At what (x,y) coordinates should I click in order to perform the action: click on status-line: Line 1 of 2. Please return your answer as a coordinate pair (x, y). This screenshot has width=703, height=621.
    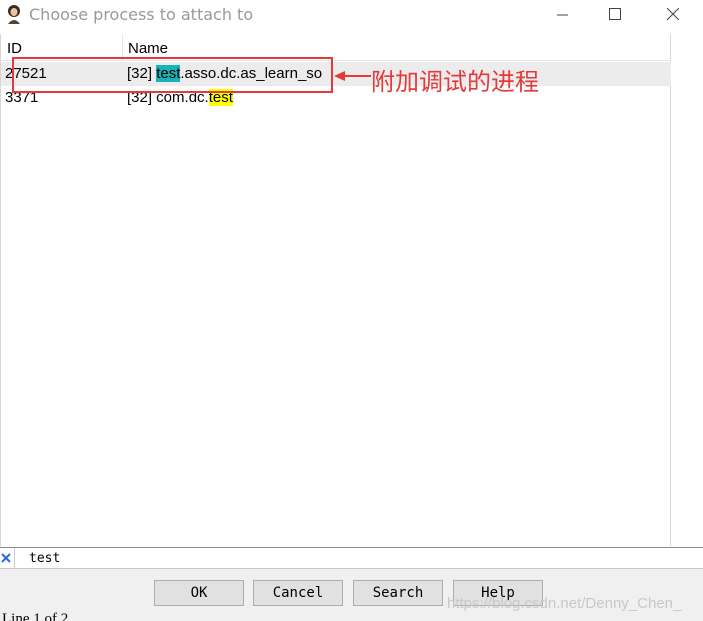
    Looking at the image, I should click on (35, 616).